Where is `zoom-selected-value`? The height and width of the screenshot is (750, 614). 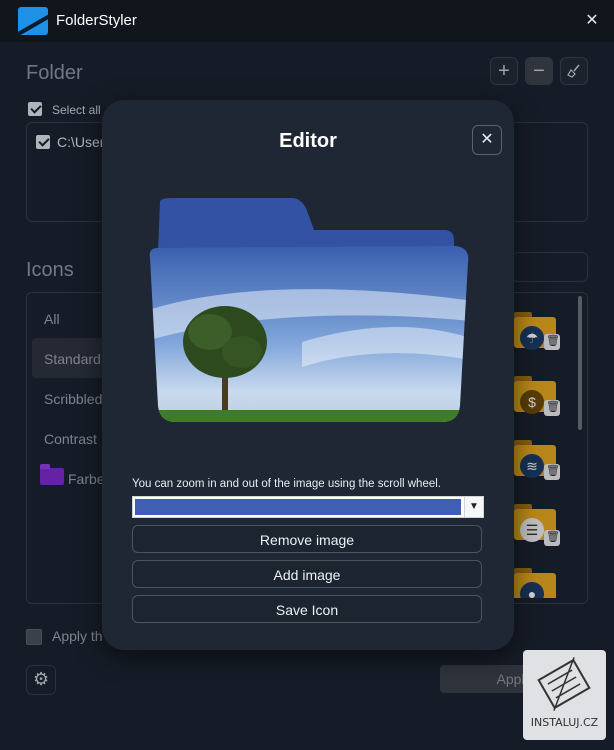
zoom-selected-value is located at coordinates (298, 507).